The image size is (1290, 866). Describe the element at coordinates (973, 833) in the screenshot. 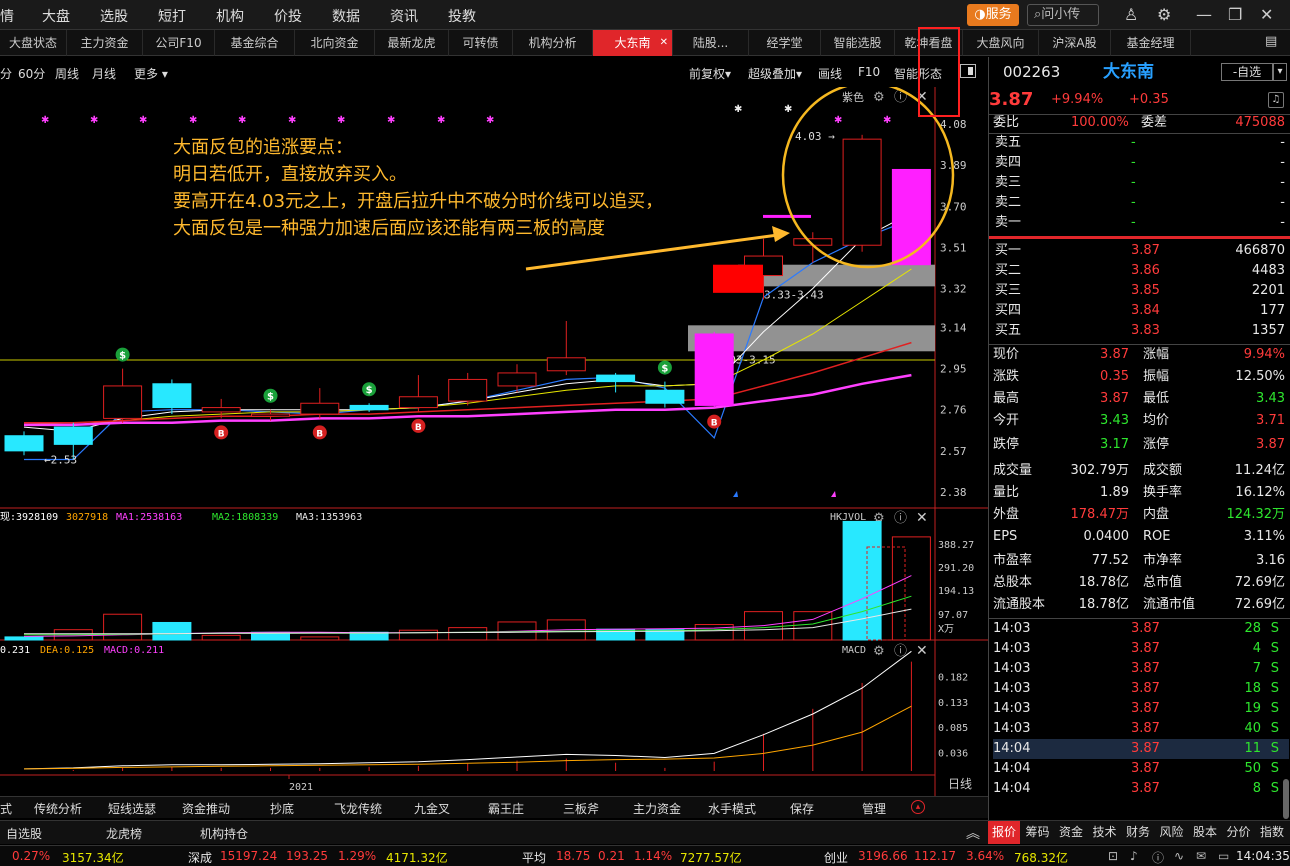

I see `collapse-icon: ︽` at that location.